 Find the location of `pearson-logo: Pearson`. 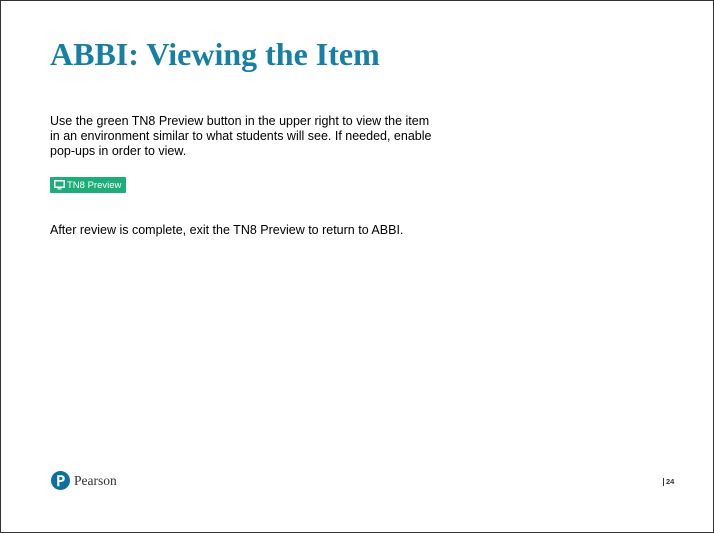

pearson-logo: Pearson is located at coordinates (84, 480).